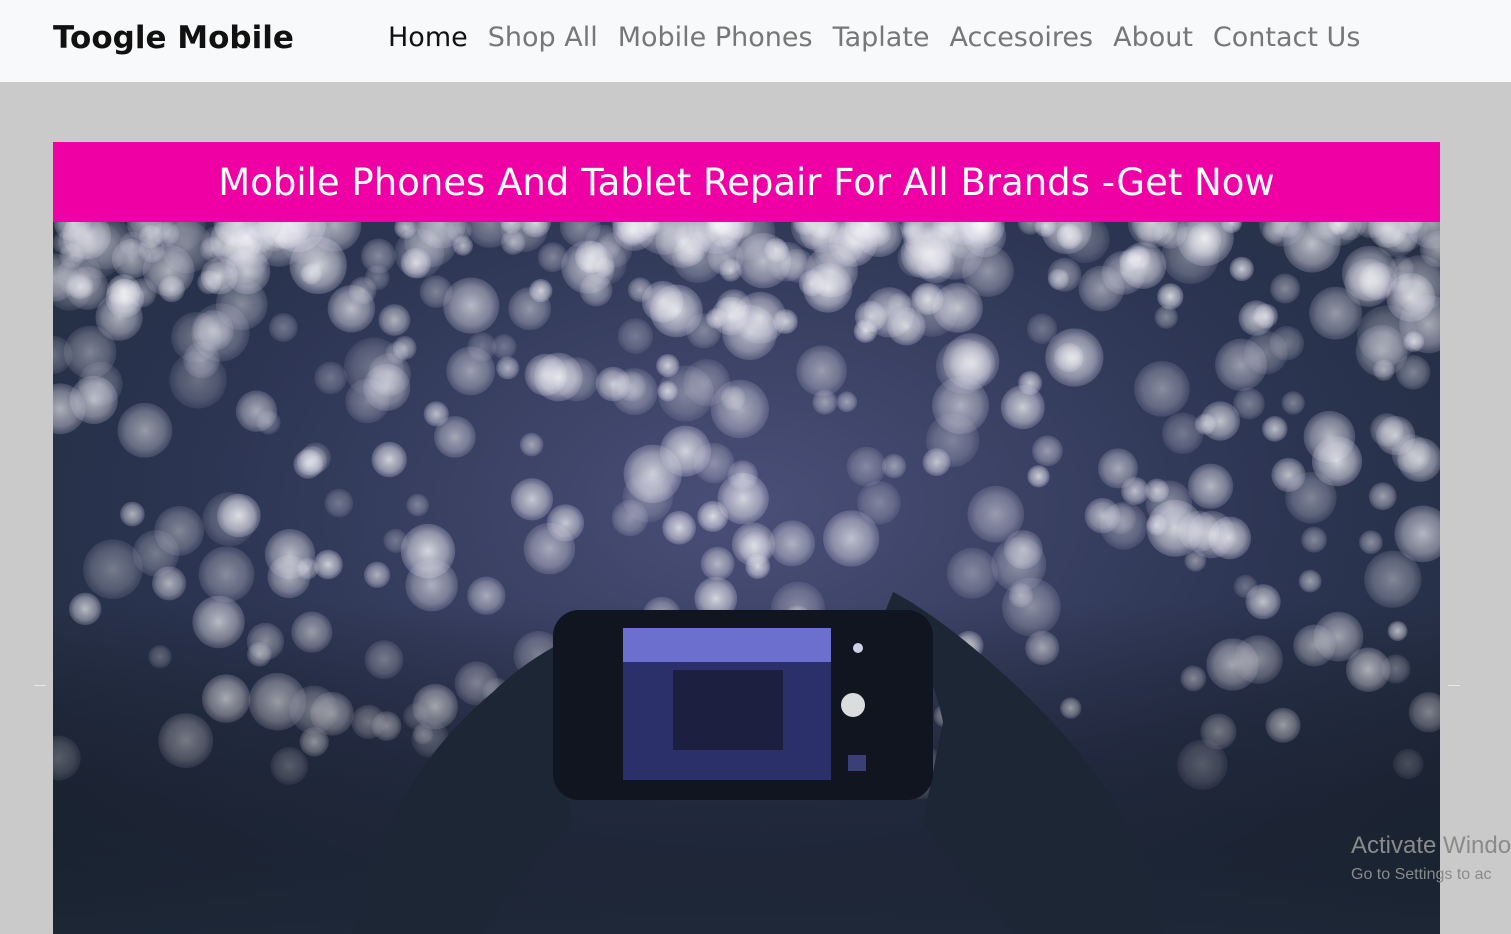 This screenshot has width=1511, height=934. I want to click on nav-link-about: About, so click(1153, 37).